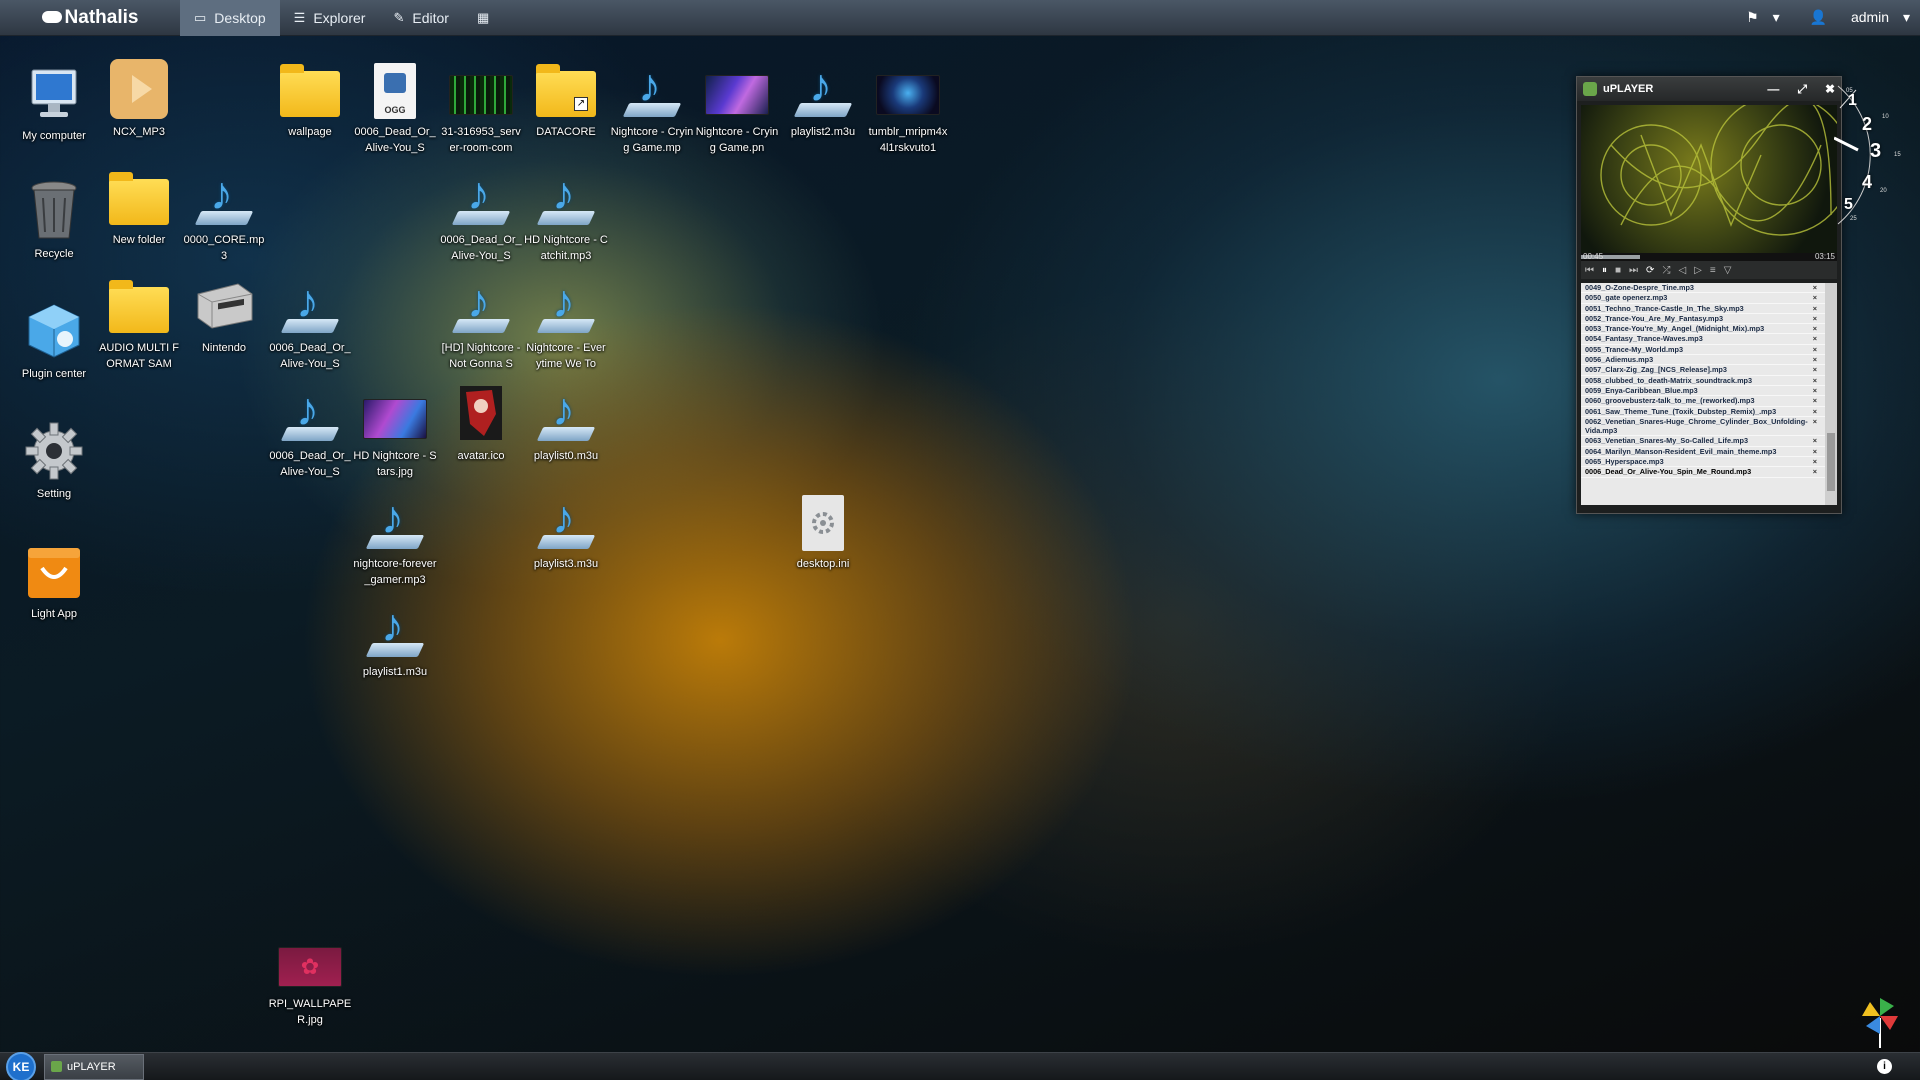 The image size is (1920, 1080). I want to click on desktop-icon-hd-nightcore-stars: HD Nightcore - Stars.jpg, so click(395, 430).